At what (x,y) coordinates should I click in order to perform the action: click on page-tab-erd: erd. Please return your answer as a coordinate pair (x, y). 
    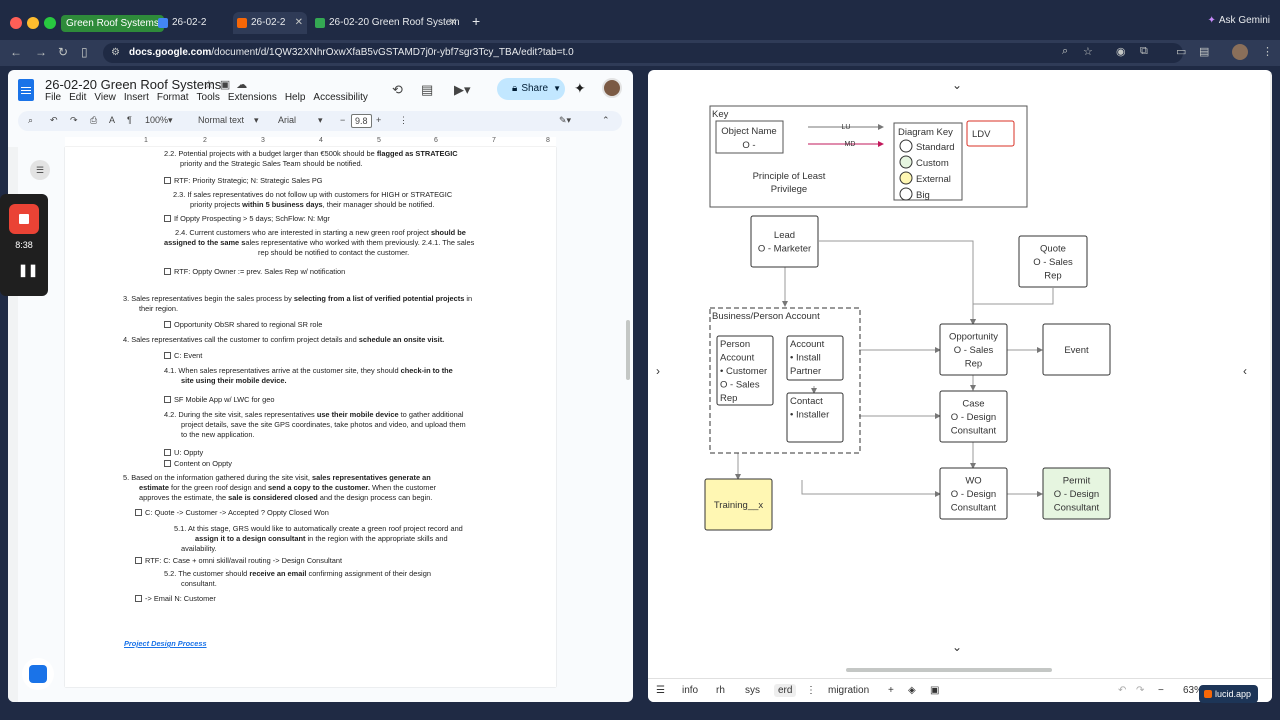
    Looking at the image, I should click on (785, 690).